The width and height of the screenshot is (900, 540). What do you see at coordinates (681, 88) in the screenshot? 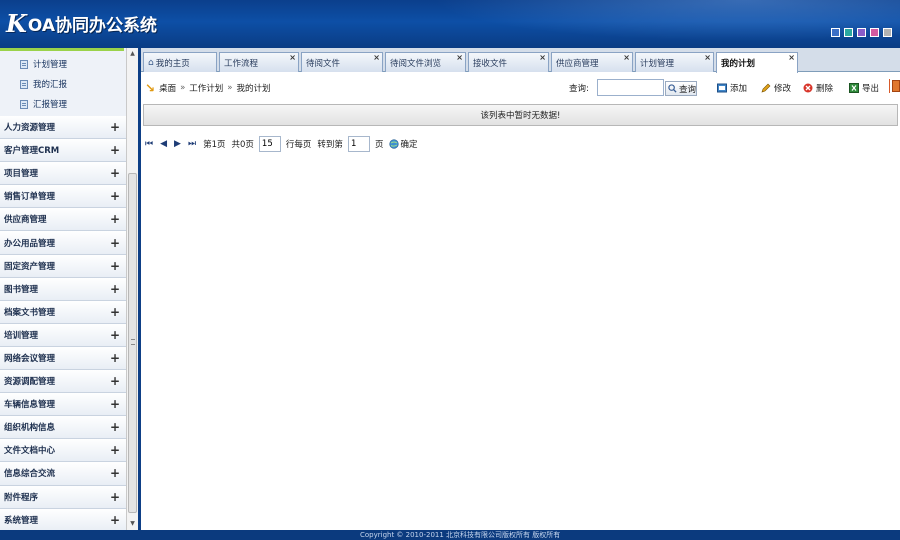
I see `search-button: 查询` at bounding box center [681, 88].